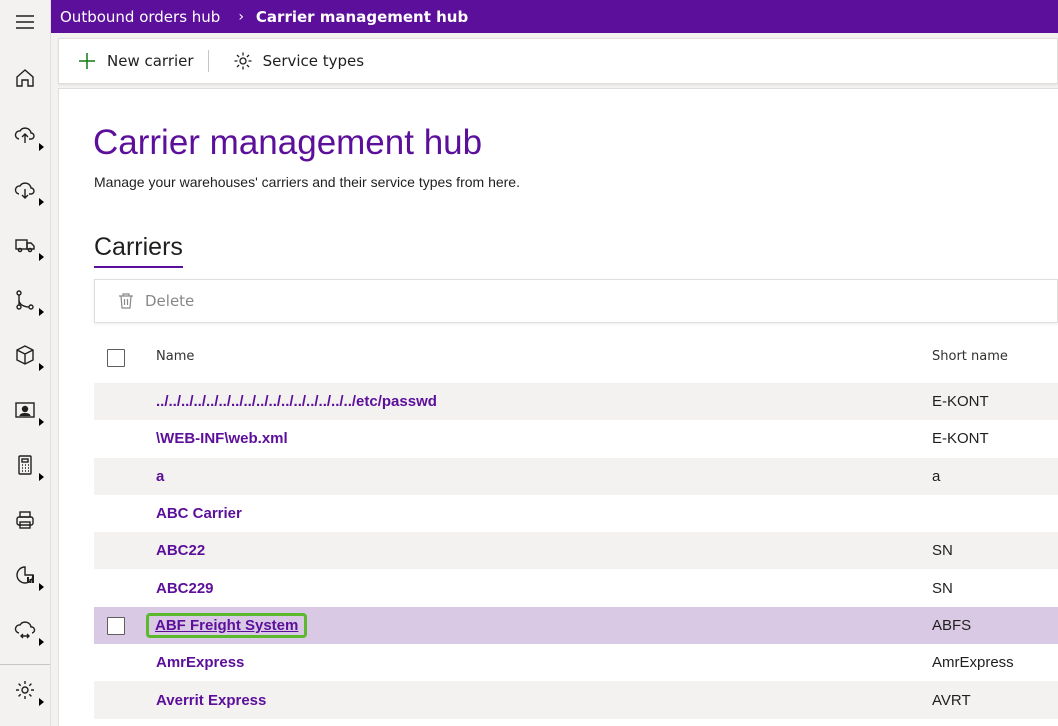  Describe the element at coordinates (138, 250) in the screenshot. I see `tab-carriers: Carriers` at that location.